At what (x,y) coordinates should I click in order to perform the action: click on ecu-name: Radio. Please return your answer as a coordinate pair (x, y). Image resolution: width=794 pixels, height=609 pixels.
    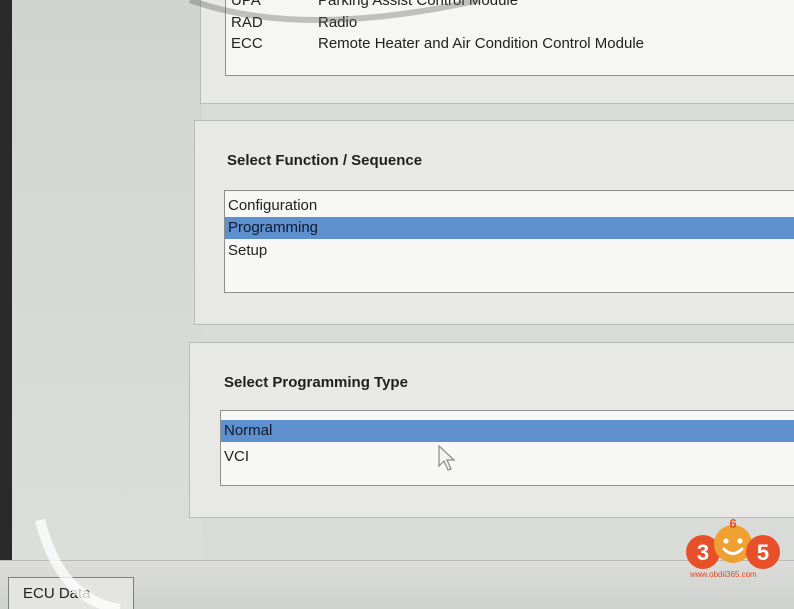
    Looking at the image, I should click on (338, 22).